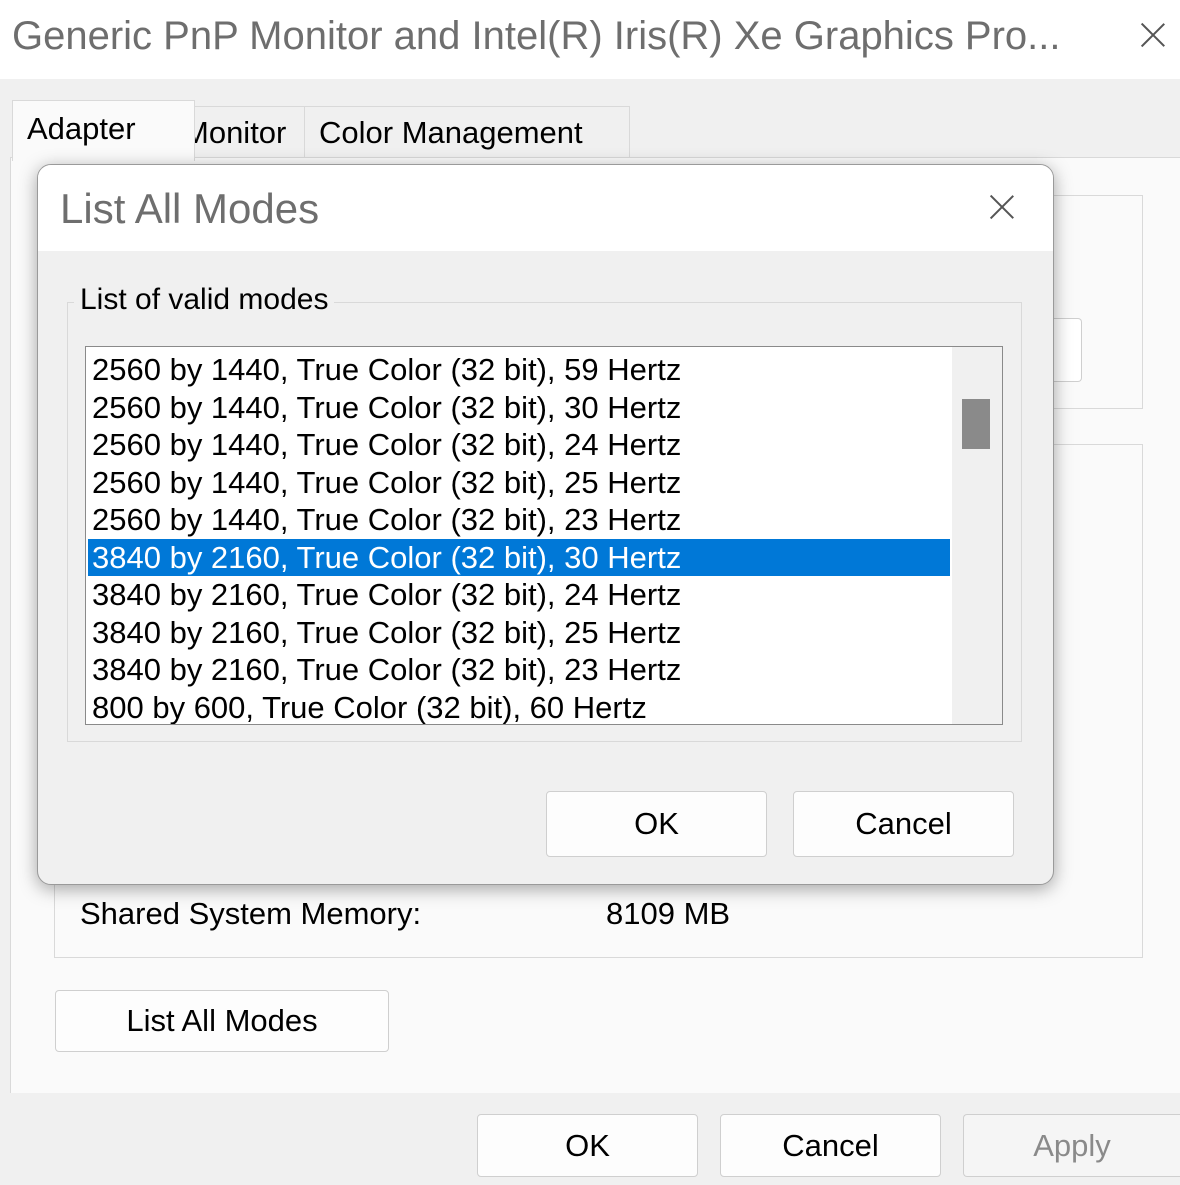 This screenshot has height=1185, width=1180. Describe the element at coordinates (903, 824) in the screenshot. I see `dialog-cancel-button: Cancel` at that location.